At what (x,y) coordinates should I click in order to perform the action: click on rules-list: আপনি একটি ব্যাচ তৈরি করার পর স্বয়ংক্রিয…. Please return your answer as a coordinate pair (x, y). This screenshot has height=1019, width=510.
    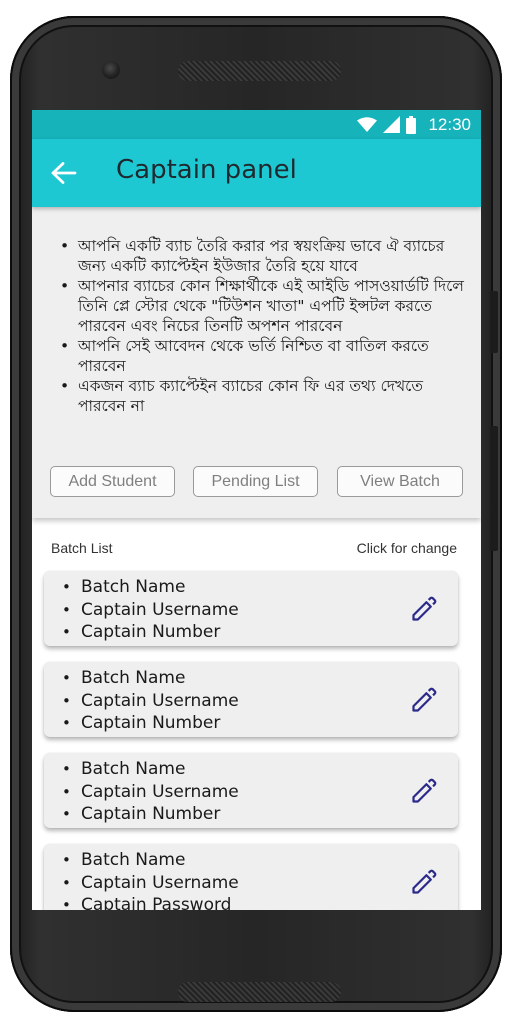
    Looking at the image, I should click on (264, 326).